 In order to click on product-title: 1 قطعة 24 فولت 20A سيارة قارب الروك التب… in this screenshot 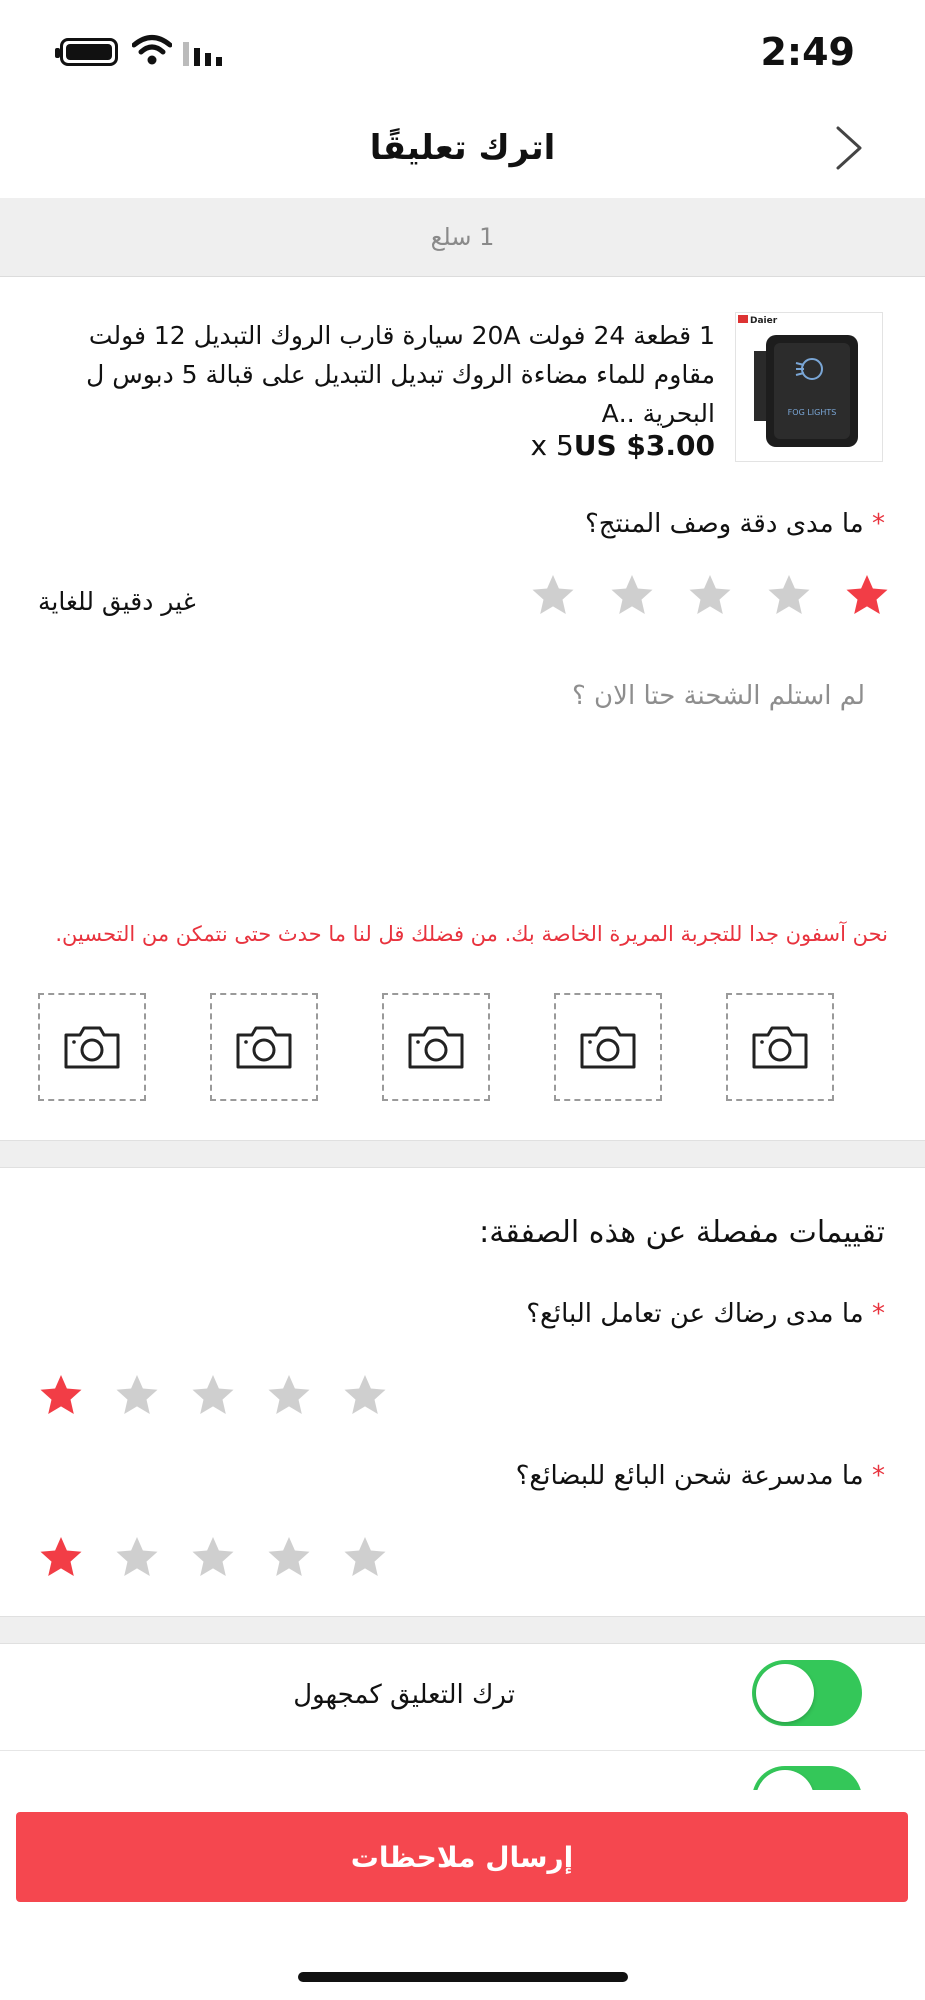, I will do `click(400, 374)`.